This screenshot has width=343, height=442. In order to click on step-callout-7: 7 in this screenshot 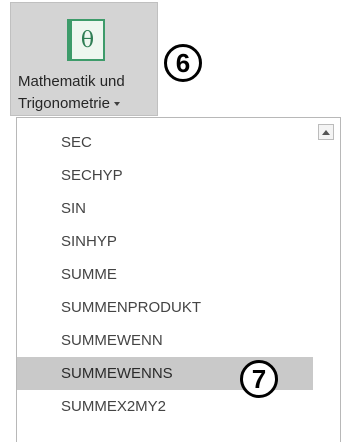, I will do `click(259, 379)`.